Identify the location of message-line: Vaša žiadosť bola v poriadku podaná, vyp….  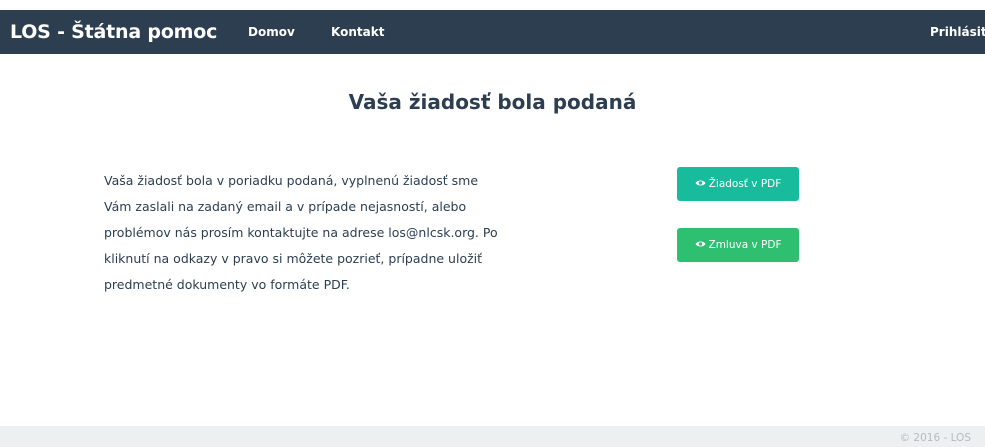
(291, 180).